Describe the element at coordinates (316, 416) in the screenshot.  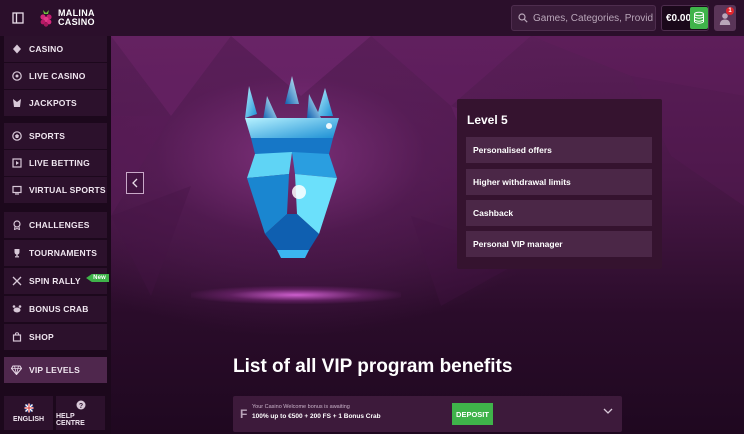
I see `bonus-offer-text: 100% up to €500 + 200 FS + 1 Bonus Crab` at that location.